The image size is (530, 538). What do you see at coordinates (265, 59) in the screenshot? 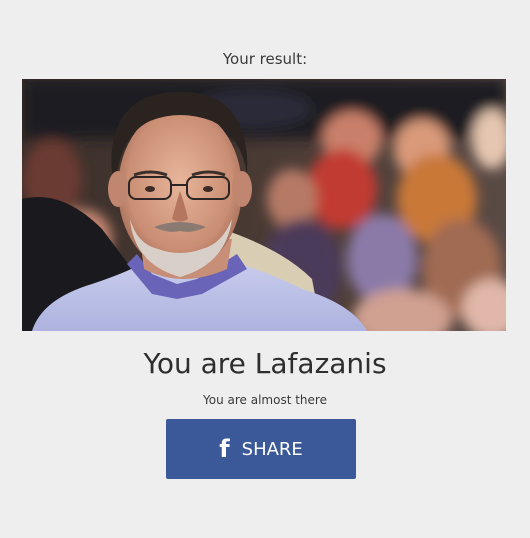
I see `result-label: Your result:` at bounding box center [265, 59].